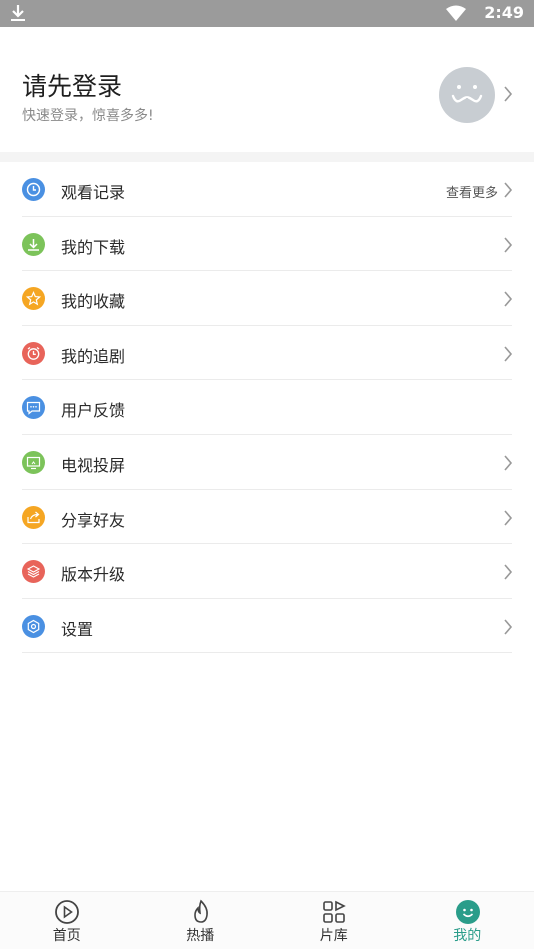 This screenshot has height=949, width=534. Describe the element at coordinates (18, 15) in the screenshot. I see `download-notification-icon` at that location.